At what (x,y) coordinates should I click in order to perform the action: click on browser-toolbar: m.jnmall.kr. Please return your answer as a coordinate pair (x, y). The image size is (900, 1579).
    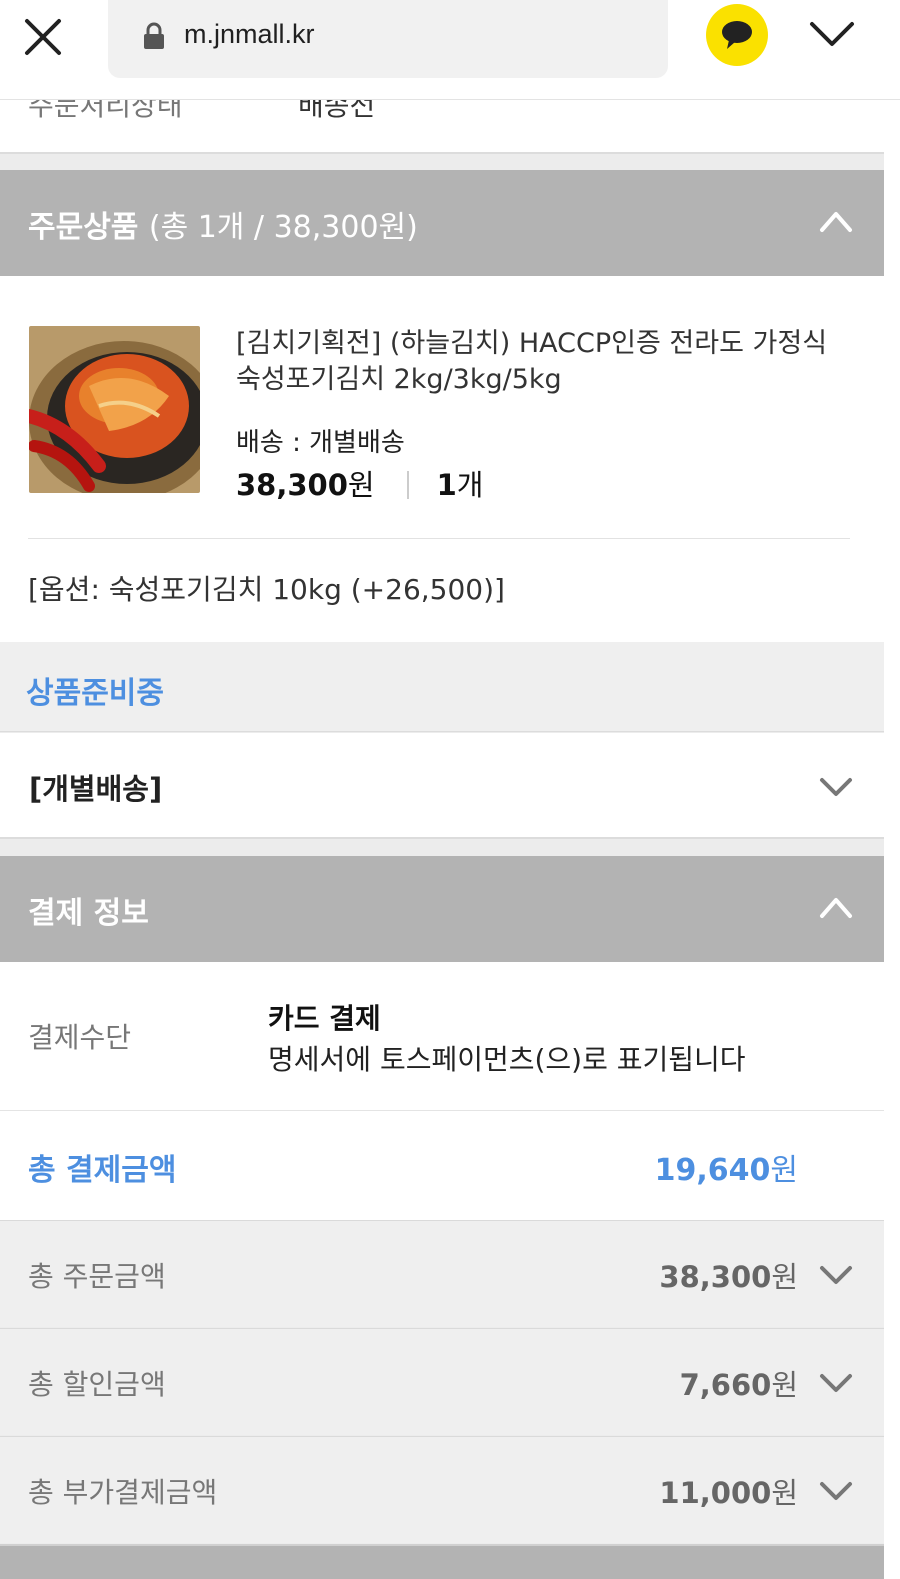
    Looking at the image, I should click on (450, 50).